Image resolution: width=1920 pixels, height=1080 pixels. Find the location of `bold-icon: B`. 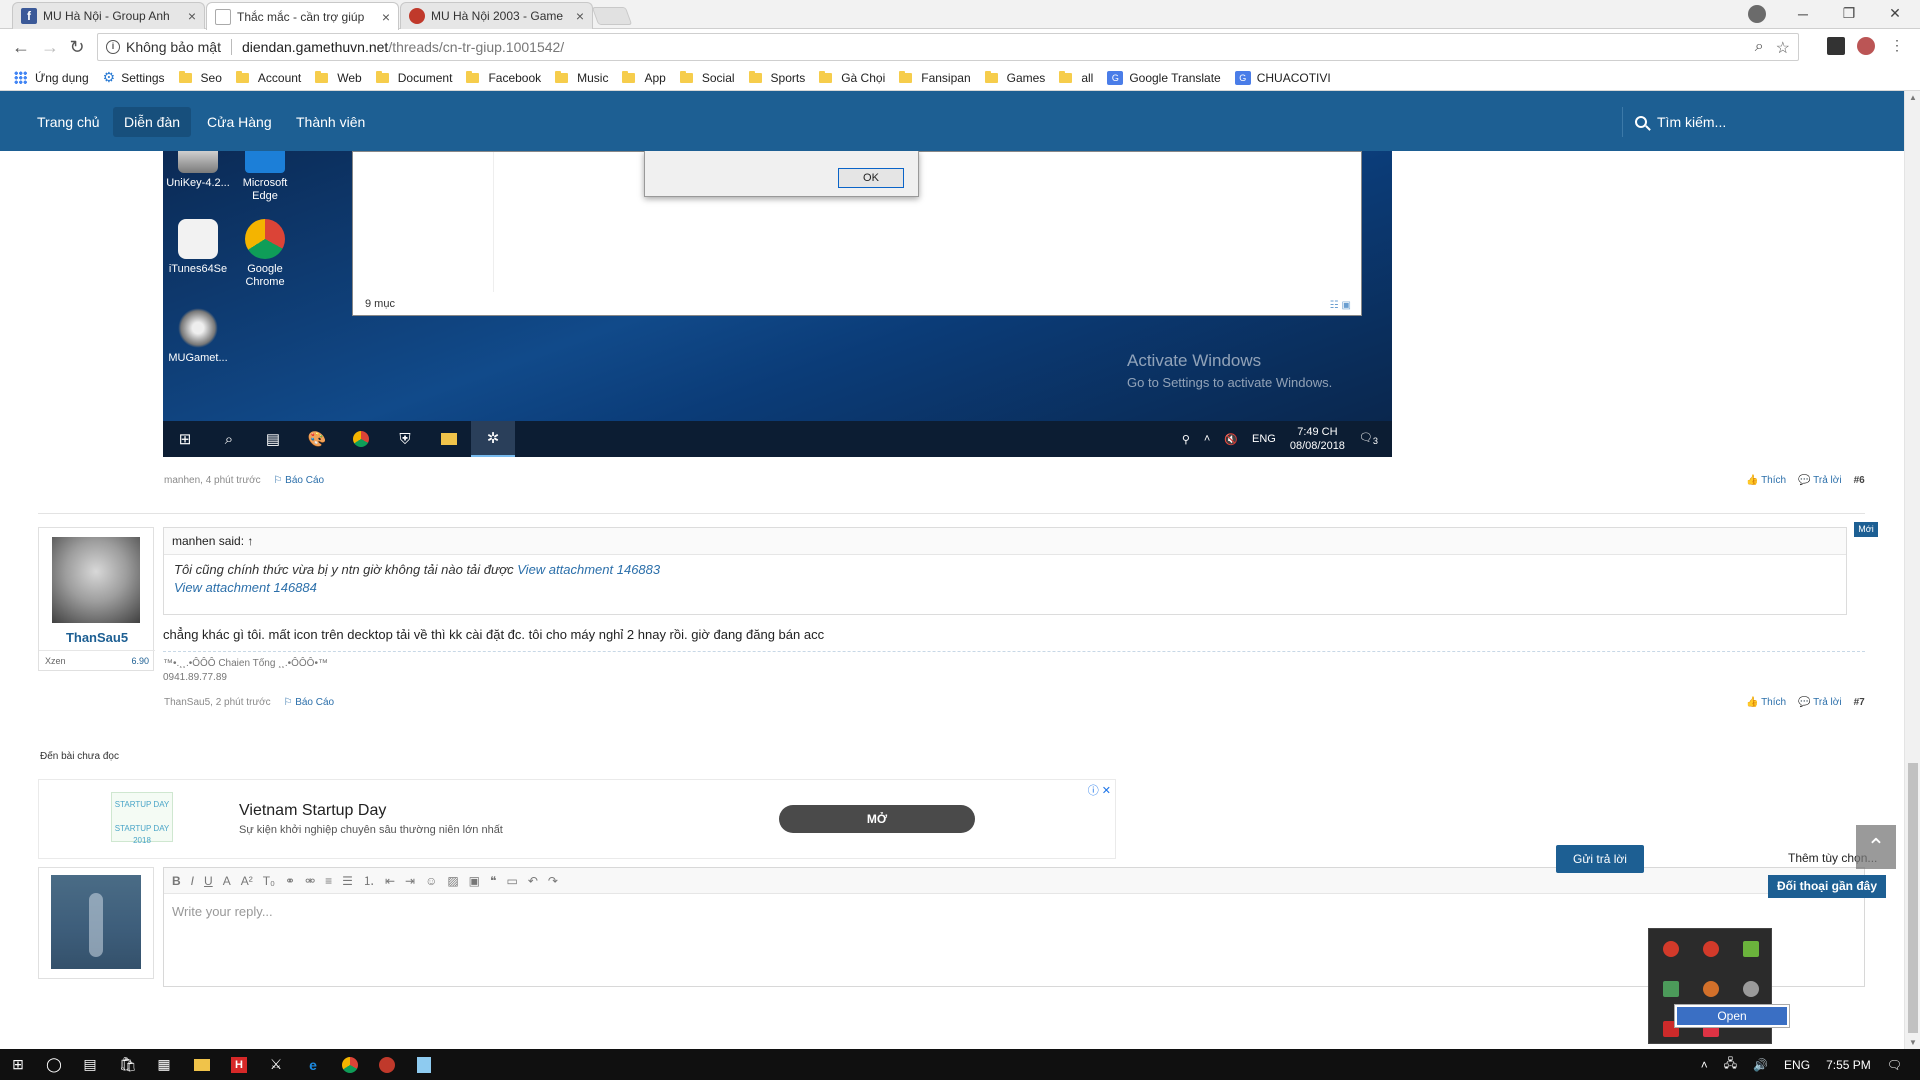

bold-icon: B is located at coordinates (176, 881).